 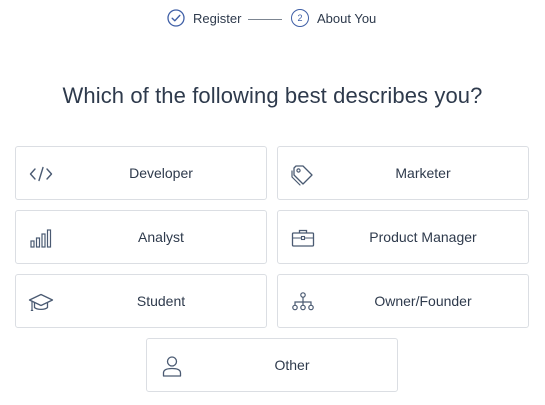 I want to click on option-developer: Developer, so click(x=141, y=173).